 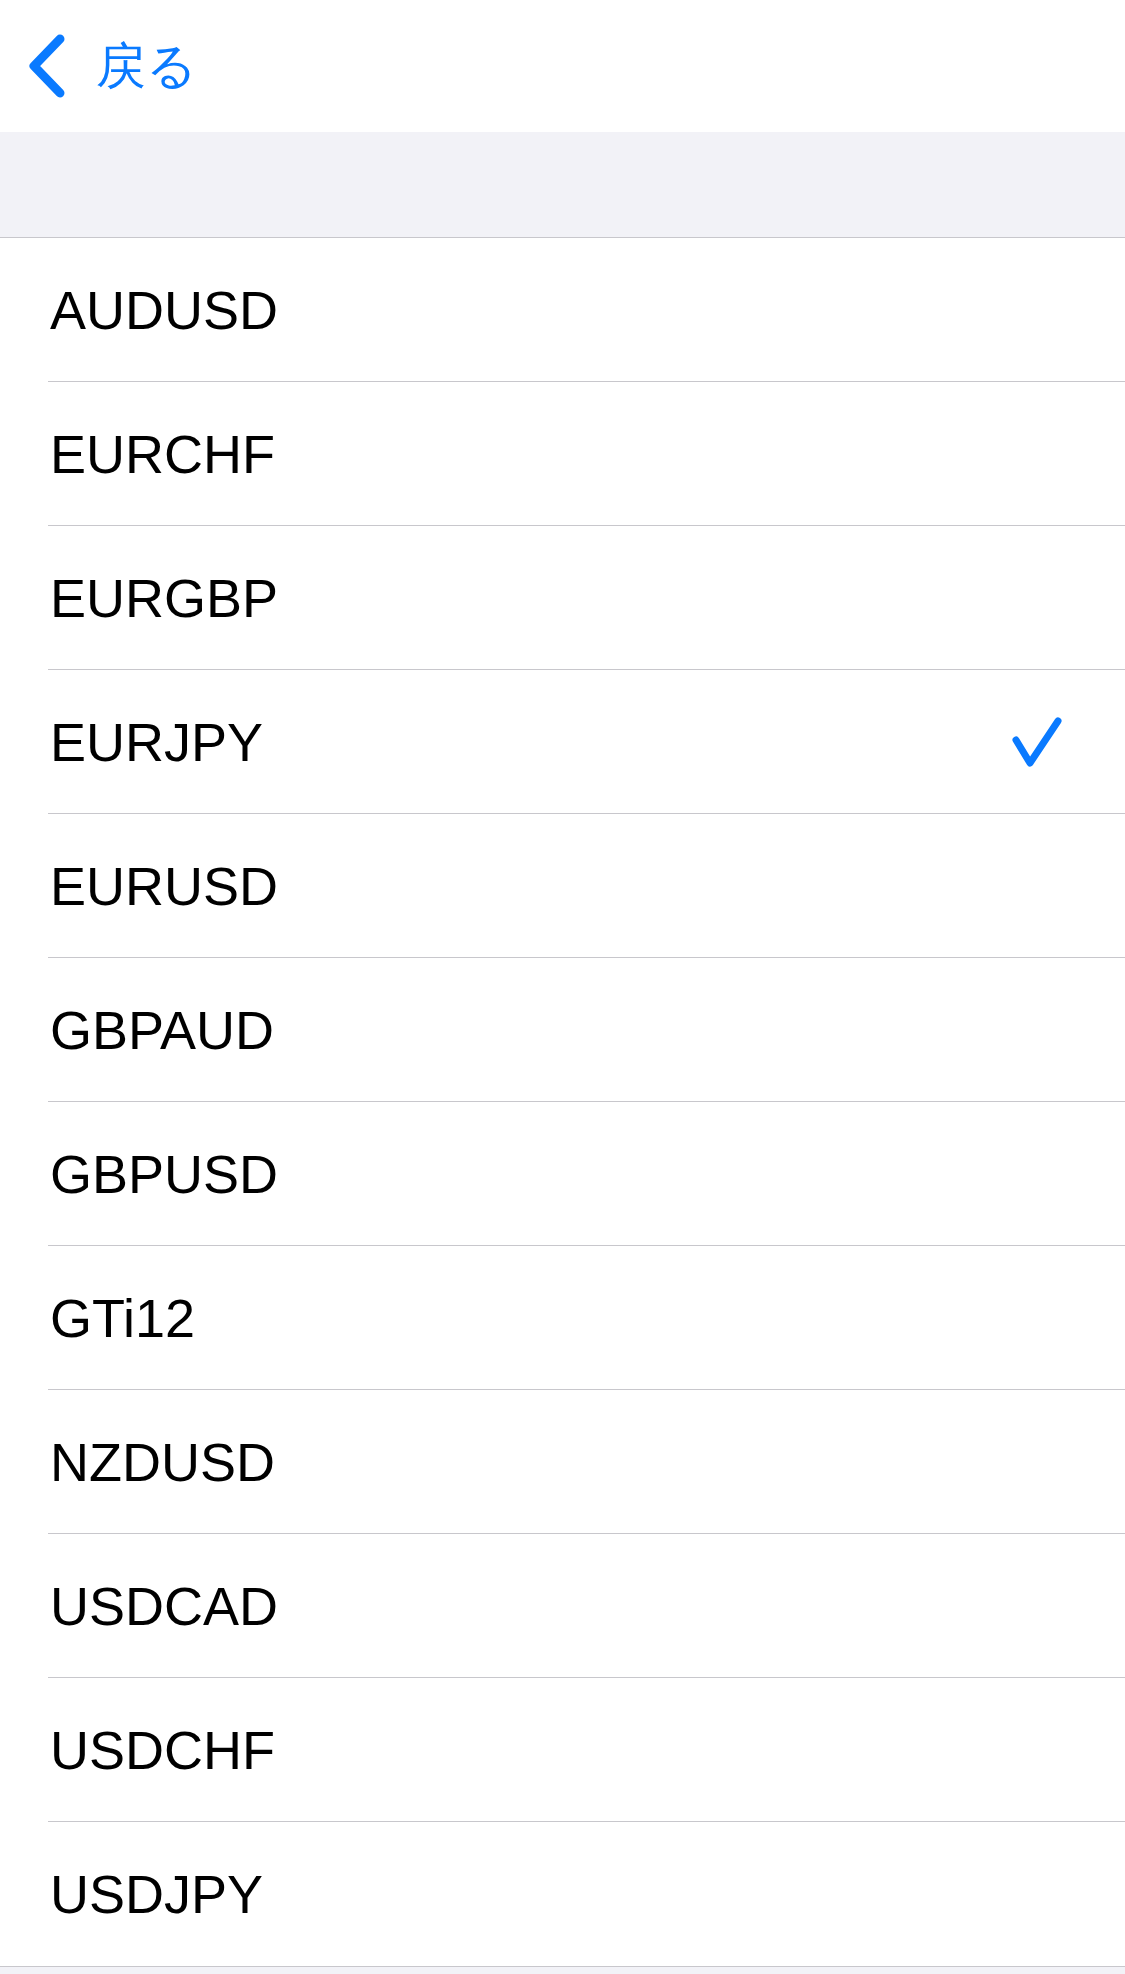 What do you see at coordinates (586, 1750) in the screenshot?
I see `list-item: USDCHF` at bounding box center [586, 1750].